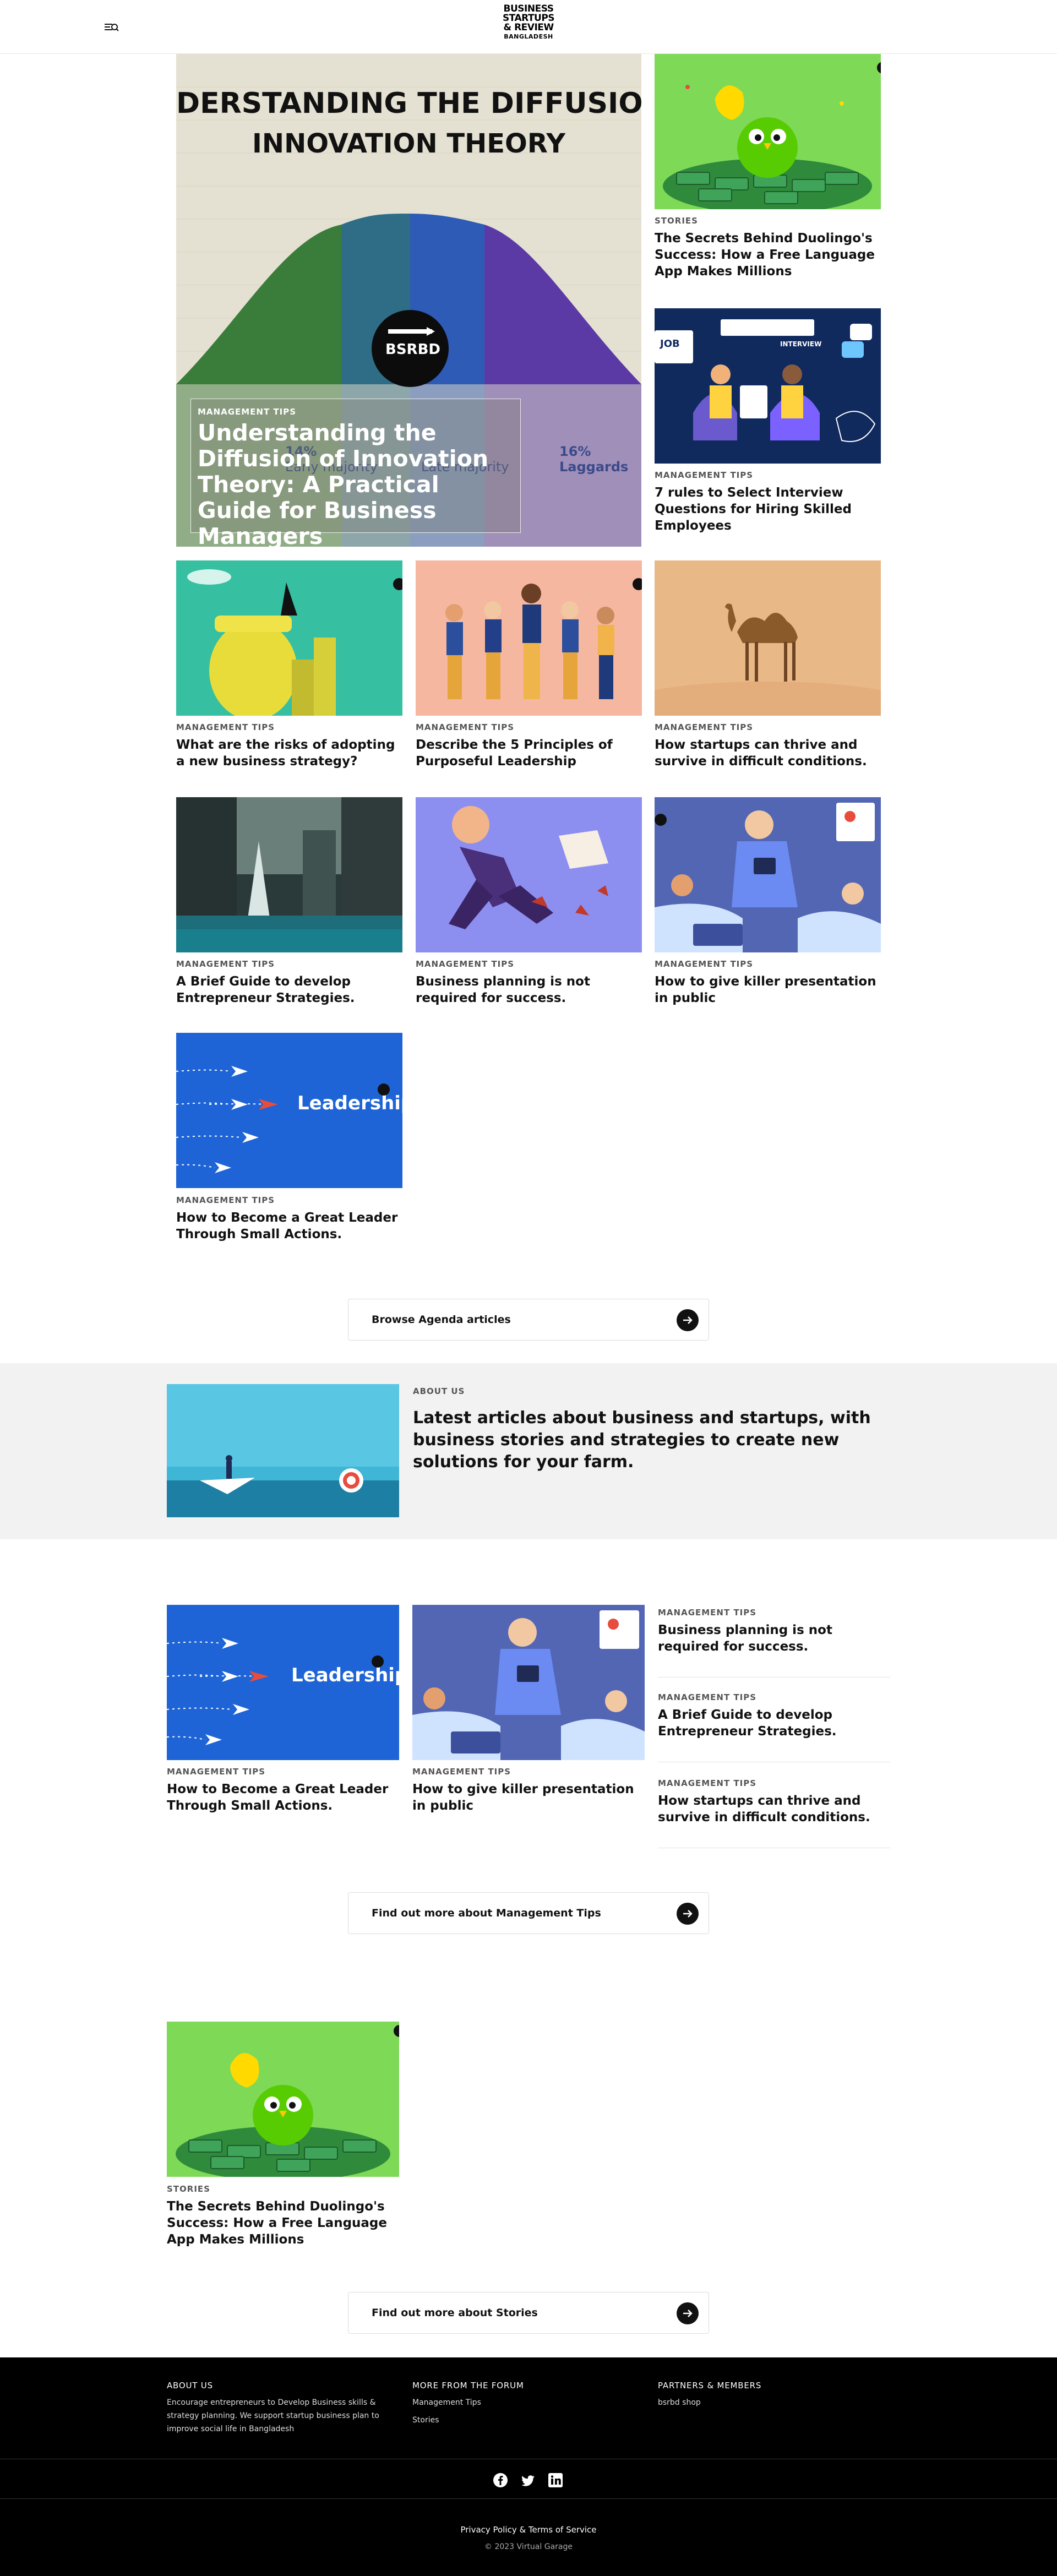  I want to click on grid-article-6-image, so click(768, 874).